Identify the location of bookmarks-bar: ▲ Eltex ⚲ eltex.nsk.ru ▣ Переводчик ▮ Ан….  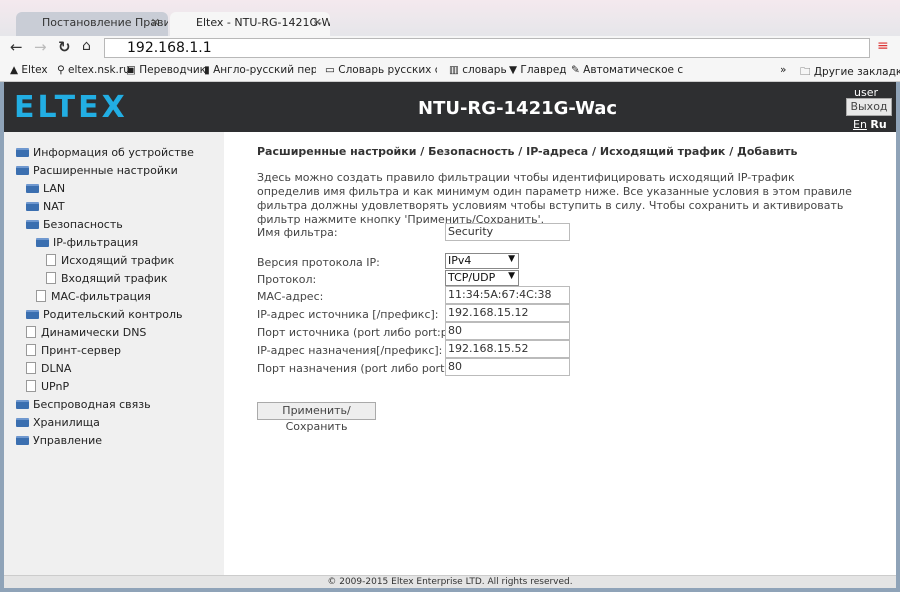
(450, 71).